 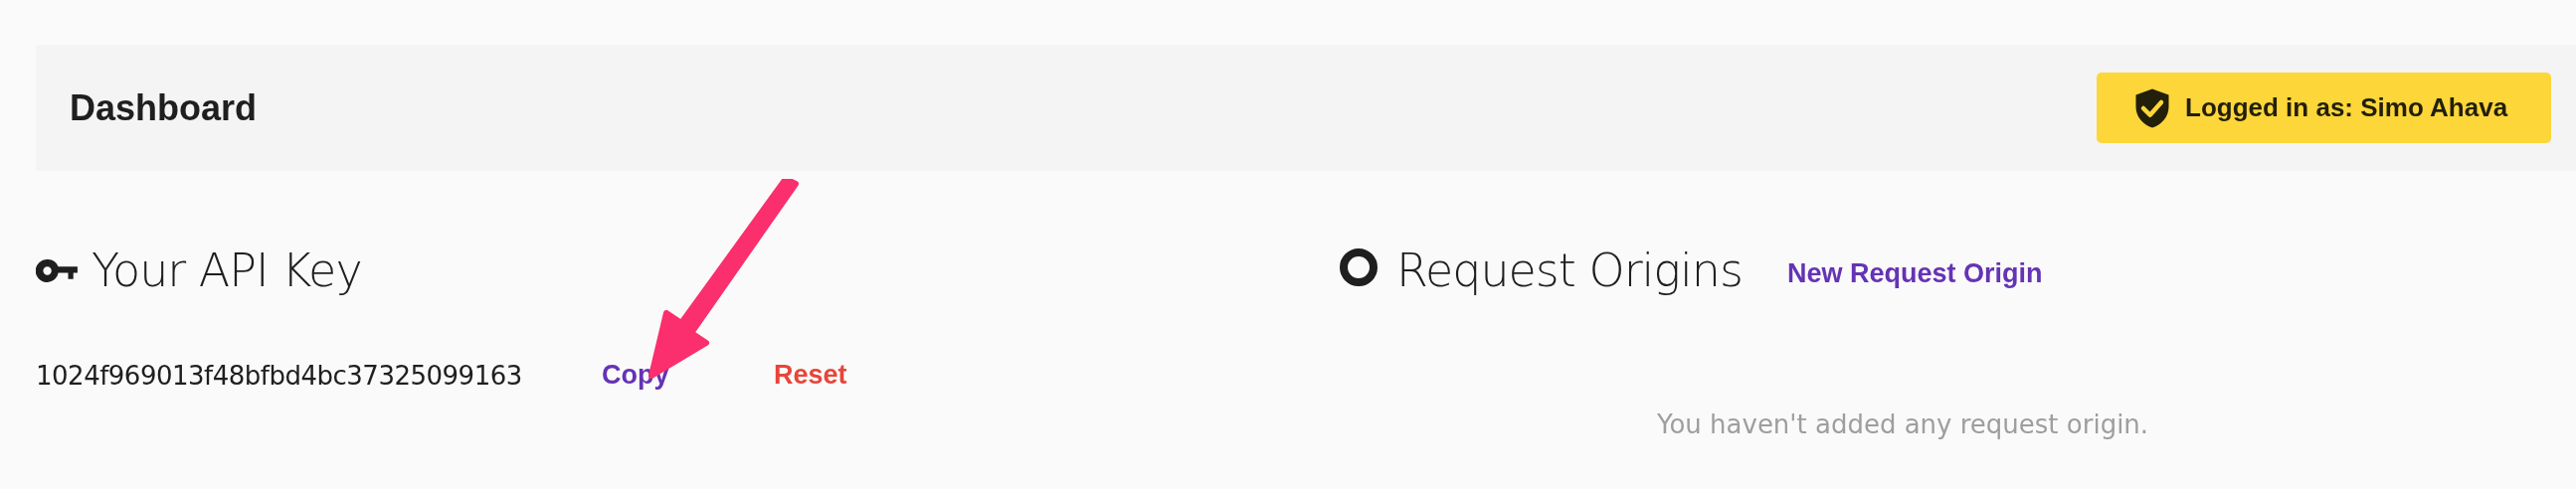 I want to click on empty-message: You haven't added any request origin., so click(x=1903, y=424).